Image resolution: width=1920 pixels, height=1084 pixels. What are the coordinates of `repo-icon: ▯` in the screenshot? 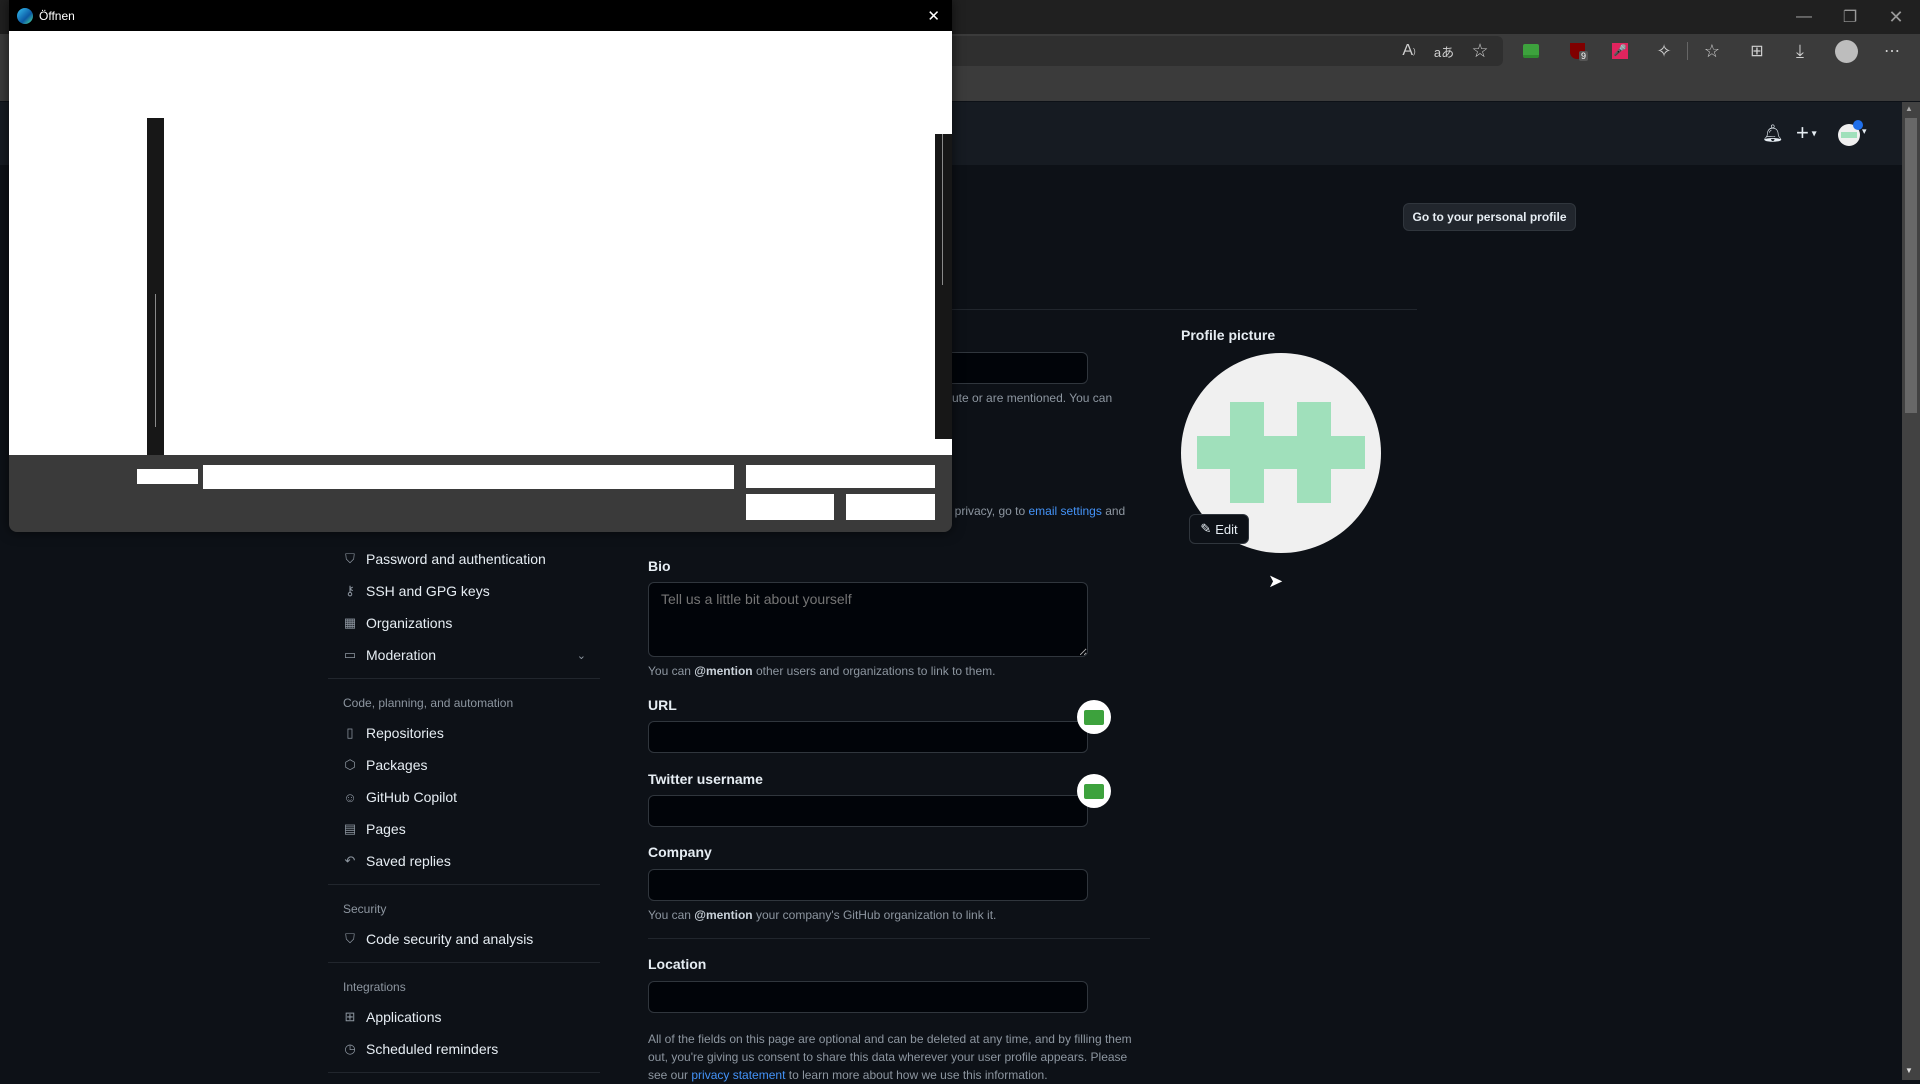 It's located at (350, 732).